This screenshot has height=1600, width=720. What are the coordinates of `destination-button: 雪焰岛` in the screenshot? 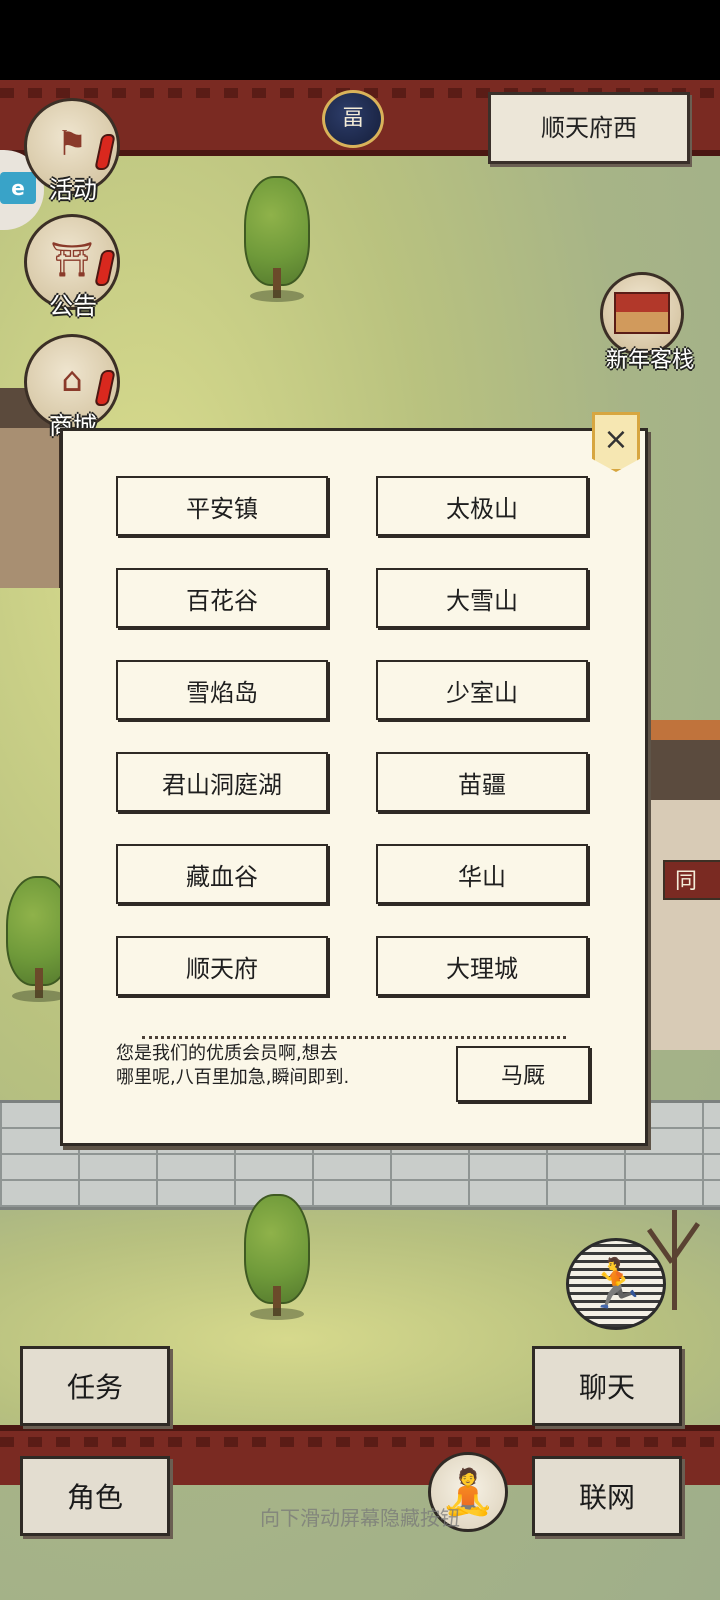 It's located at (222, 690).